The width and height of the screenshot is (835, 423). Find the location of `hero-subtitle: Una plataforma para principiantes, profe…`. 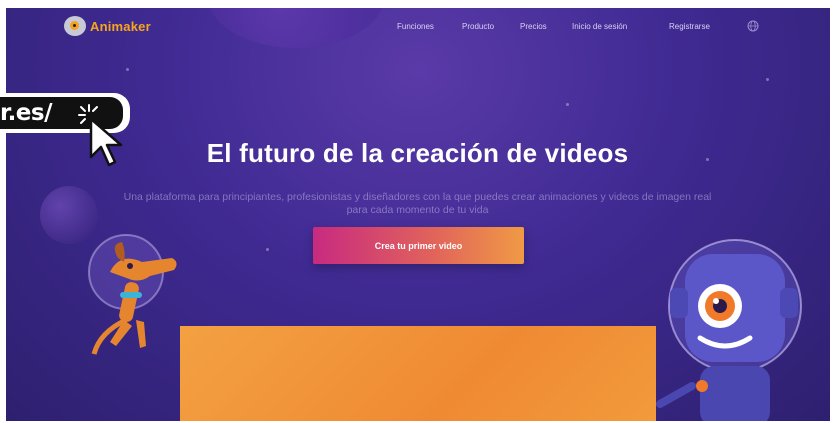

hero-subtitle: Una plataforma para principiantes, profe… is located at coordinates (417, 203).